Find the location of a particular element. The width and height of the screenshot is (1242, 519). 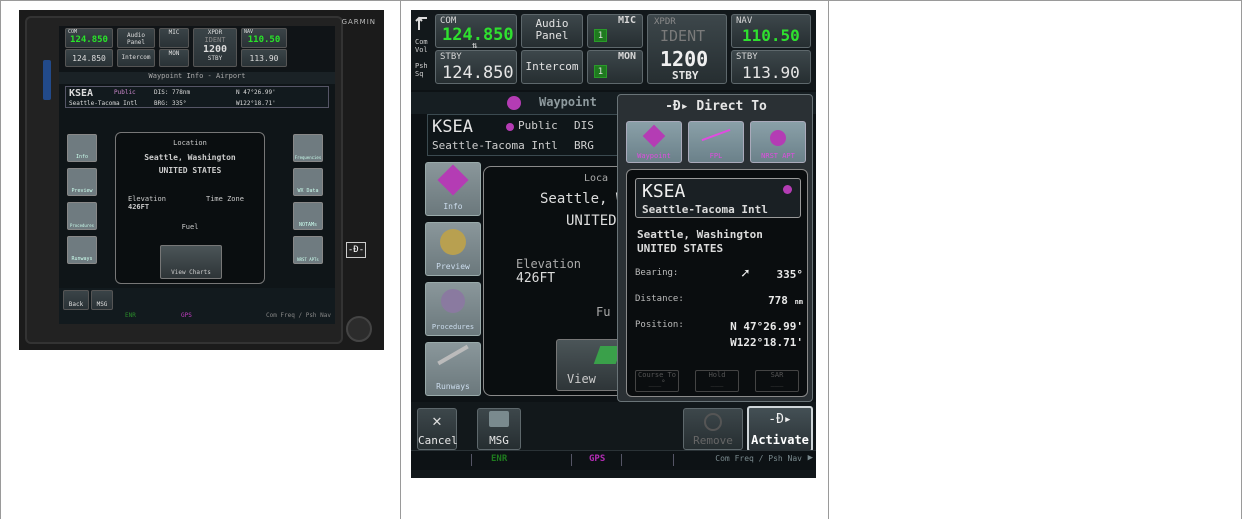

small-wx-data-tab: WX Data is located at coordinates (308, 182).